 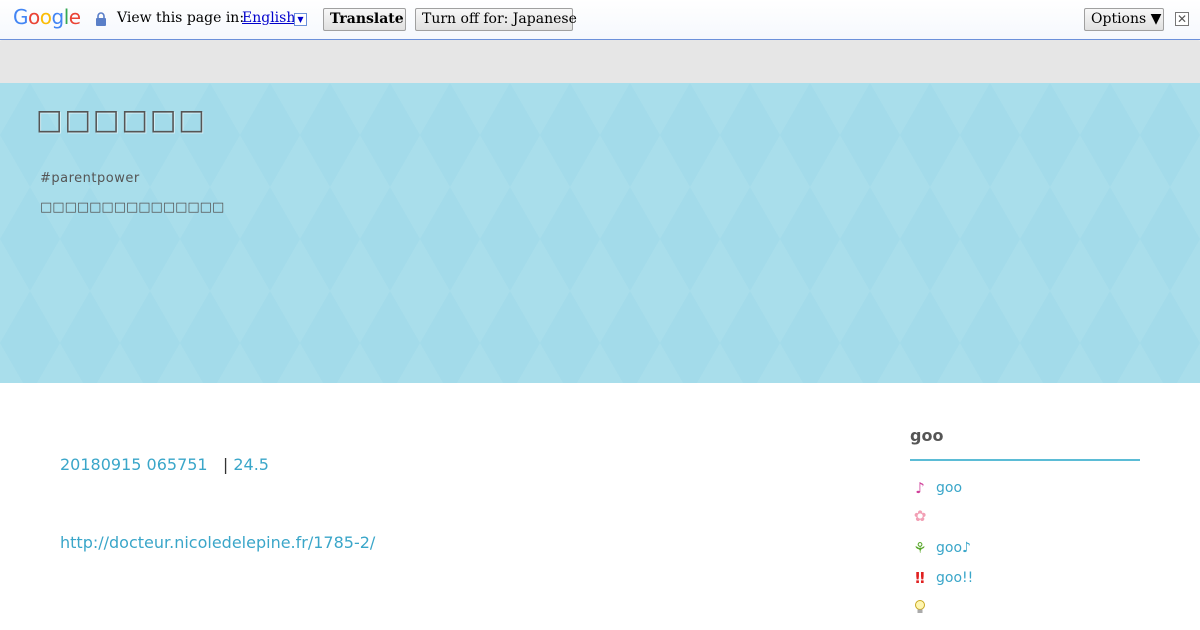 I want to click on flower-icon: ✿, so click(x=920, y=516).